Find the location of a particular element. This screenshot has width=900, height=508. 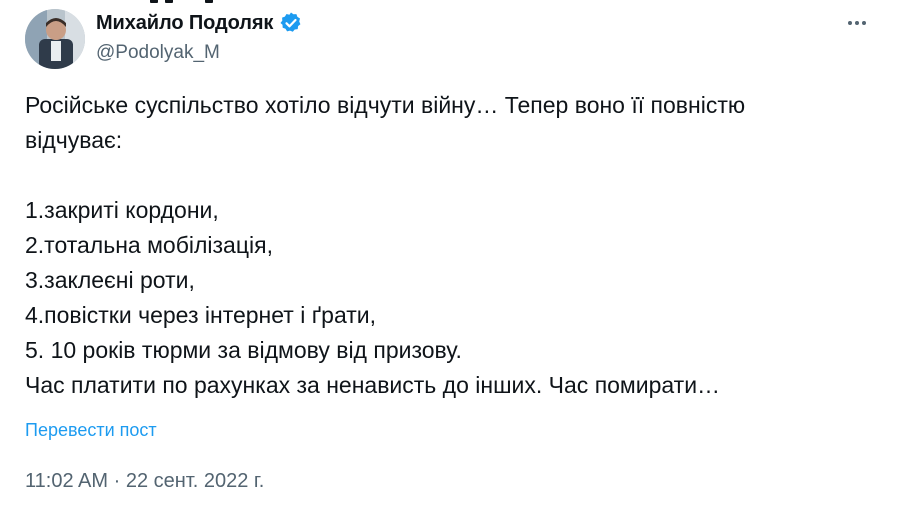

avatar is located at coordinates (55, 39).